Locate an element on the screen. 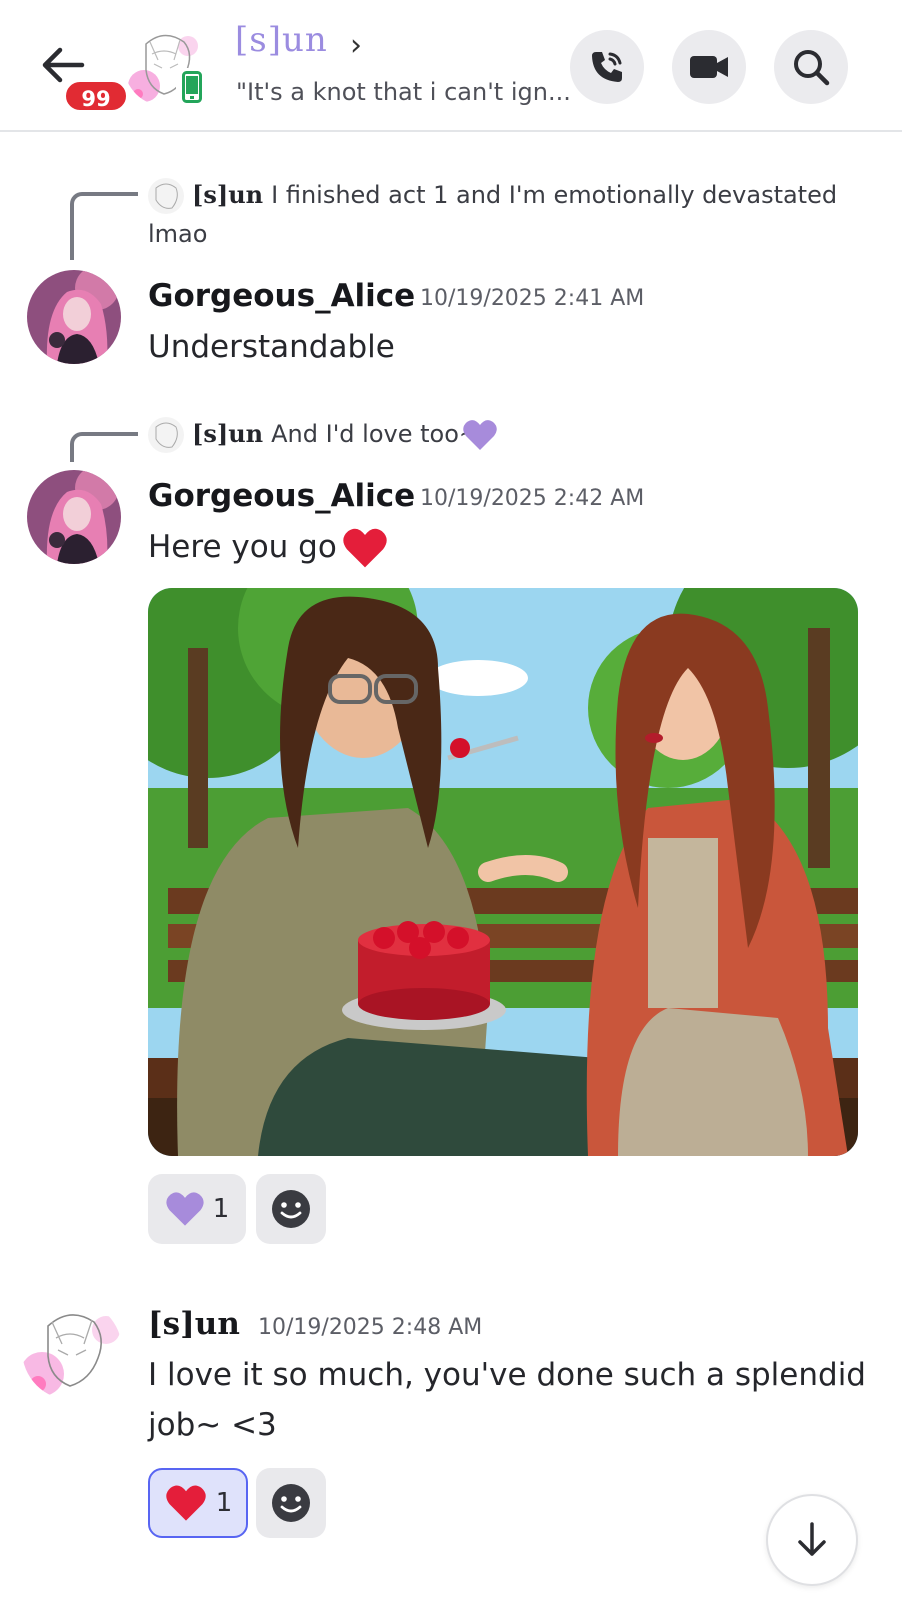 The image size is (902, 1599). chevron-right-icon: › is located at coordinates (356, 45).